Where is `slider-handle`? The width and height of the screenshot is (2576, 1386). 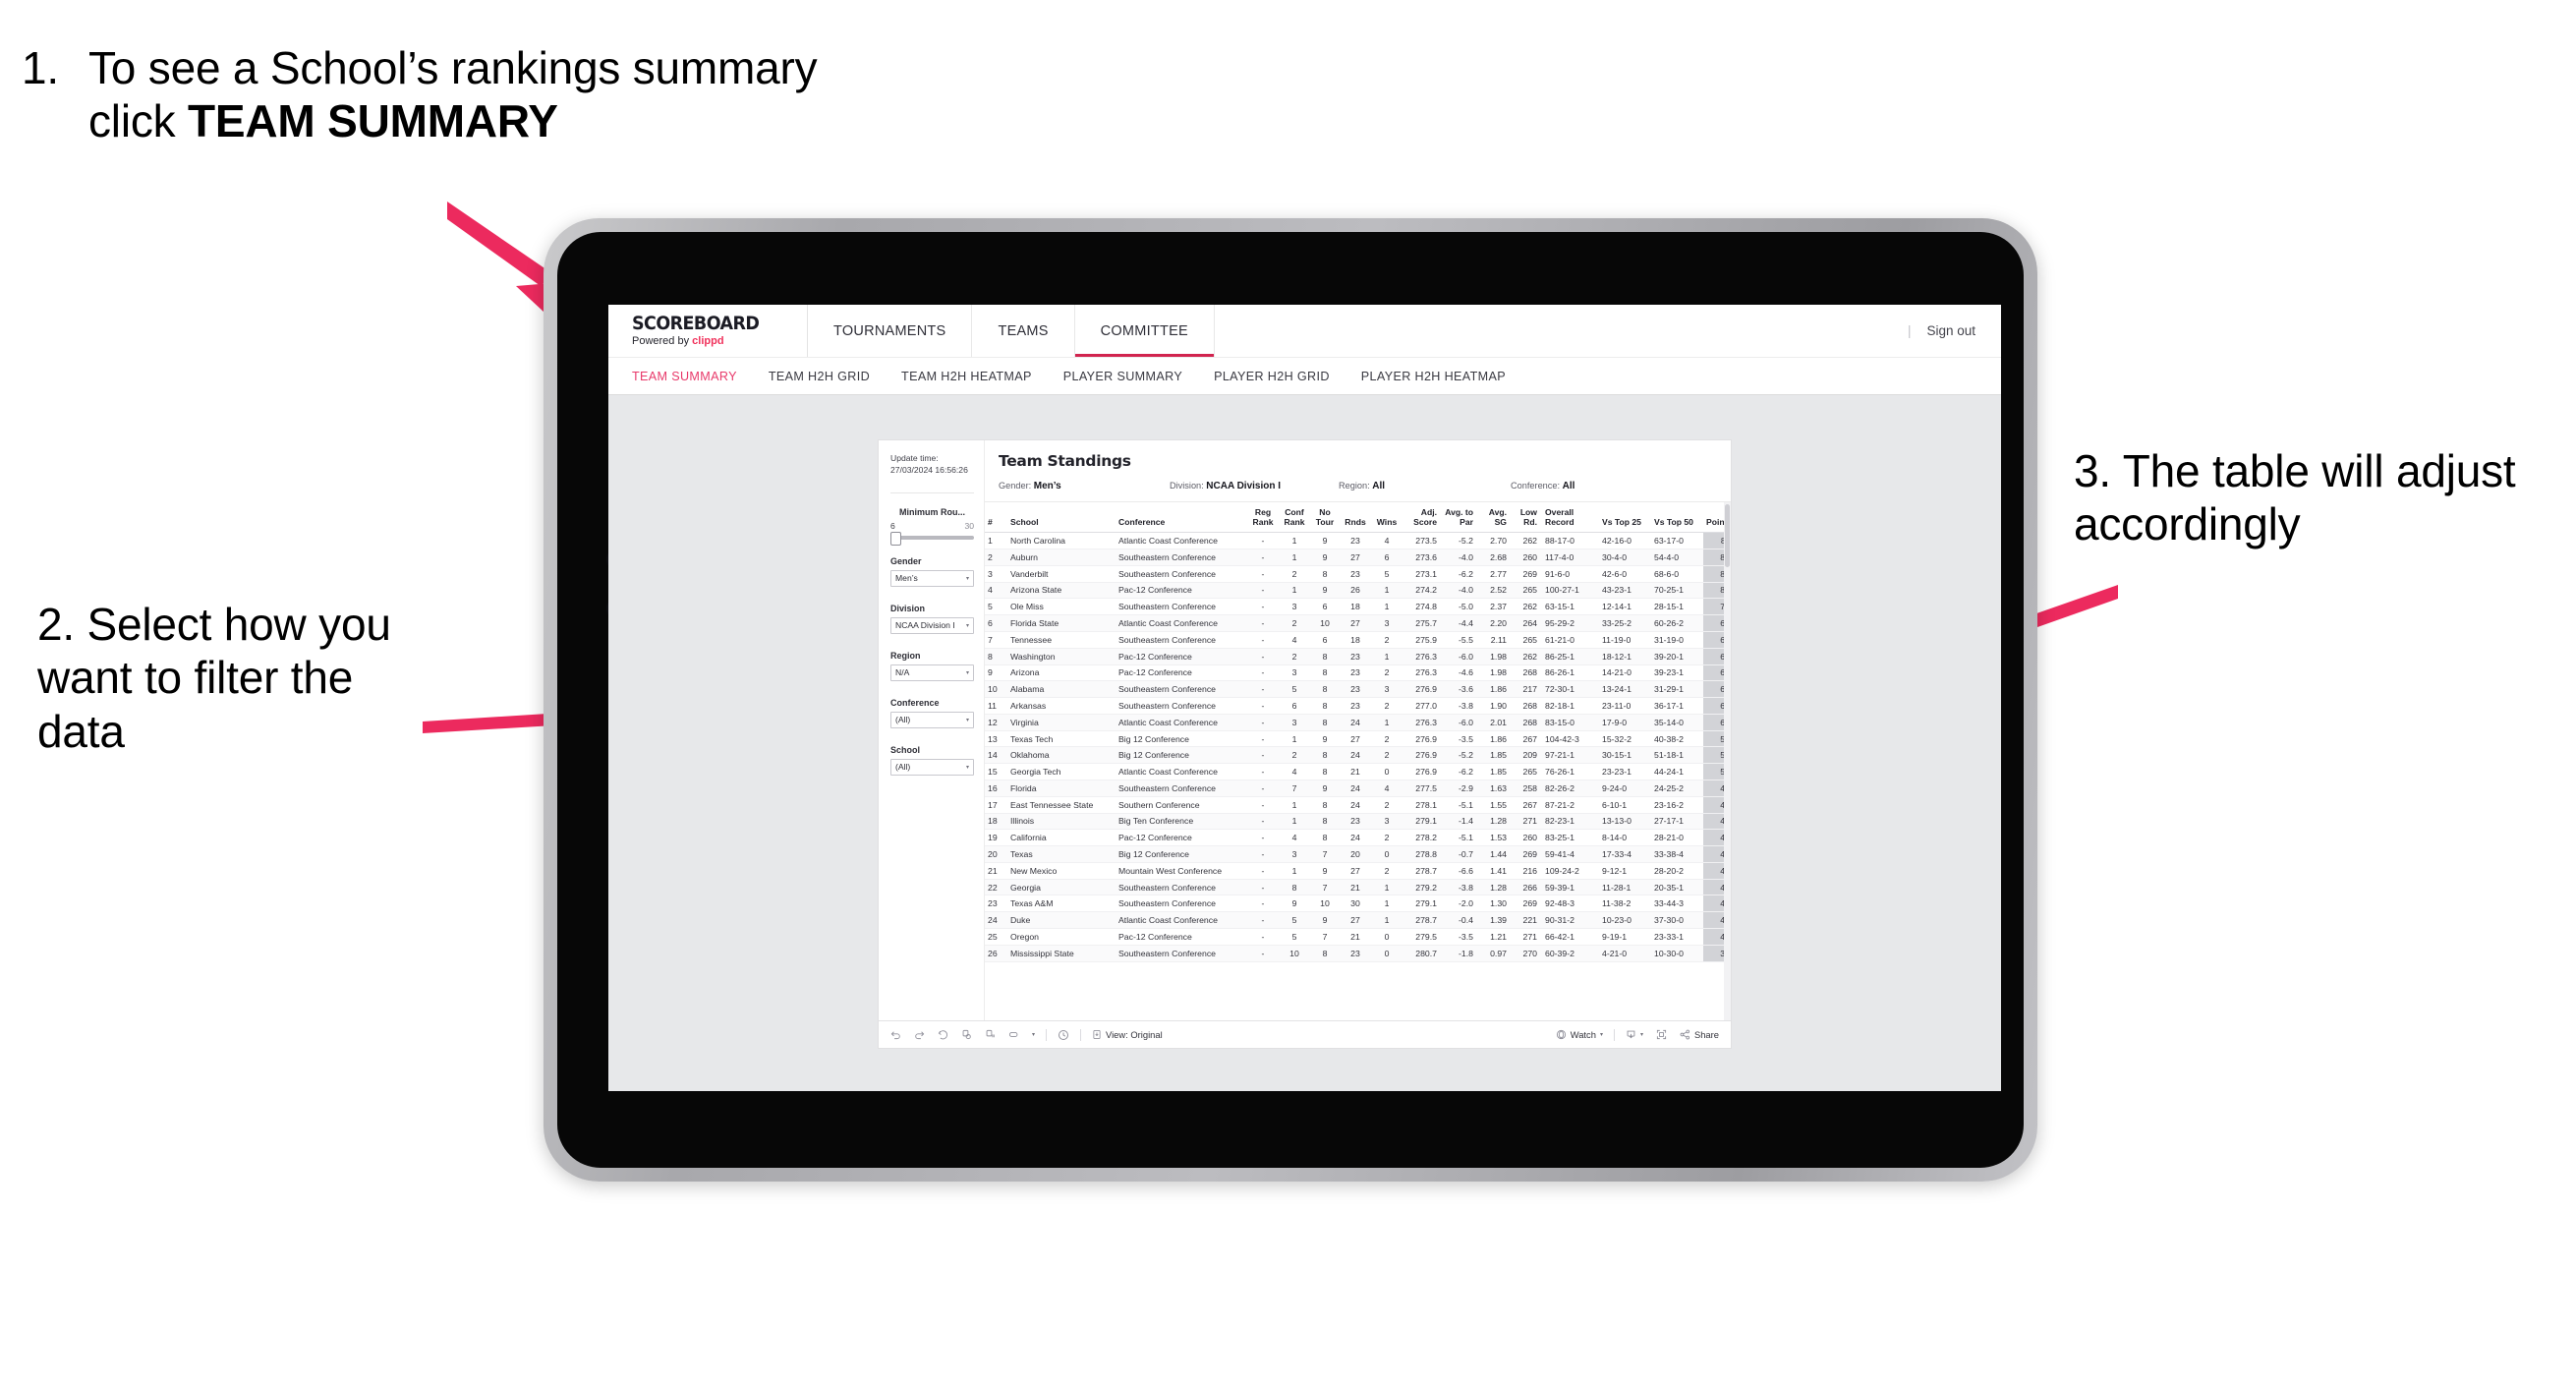
slider-handle is located at coordinates (895, 538).